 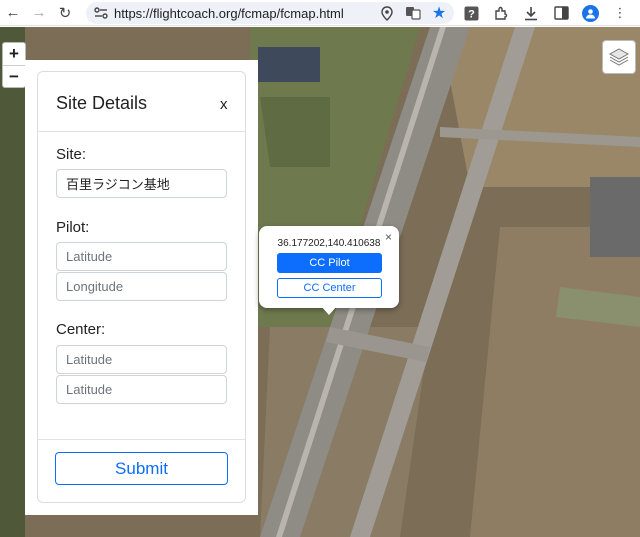 I want to click on bookmark-star-icon: ★, so click(x=439, y=13).